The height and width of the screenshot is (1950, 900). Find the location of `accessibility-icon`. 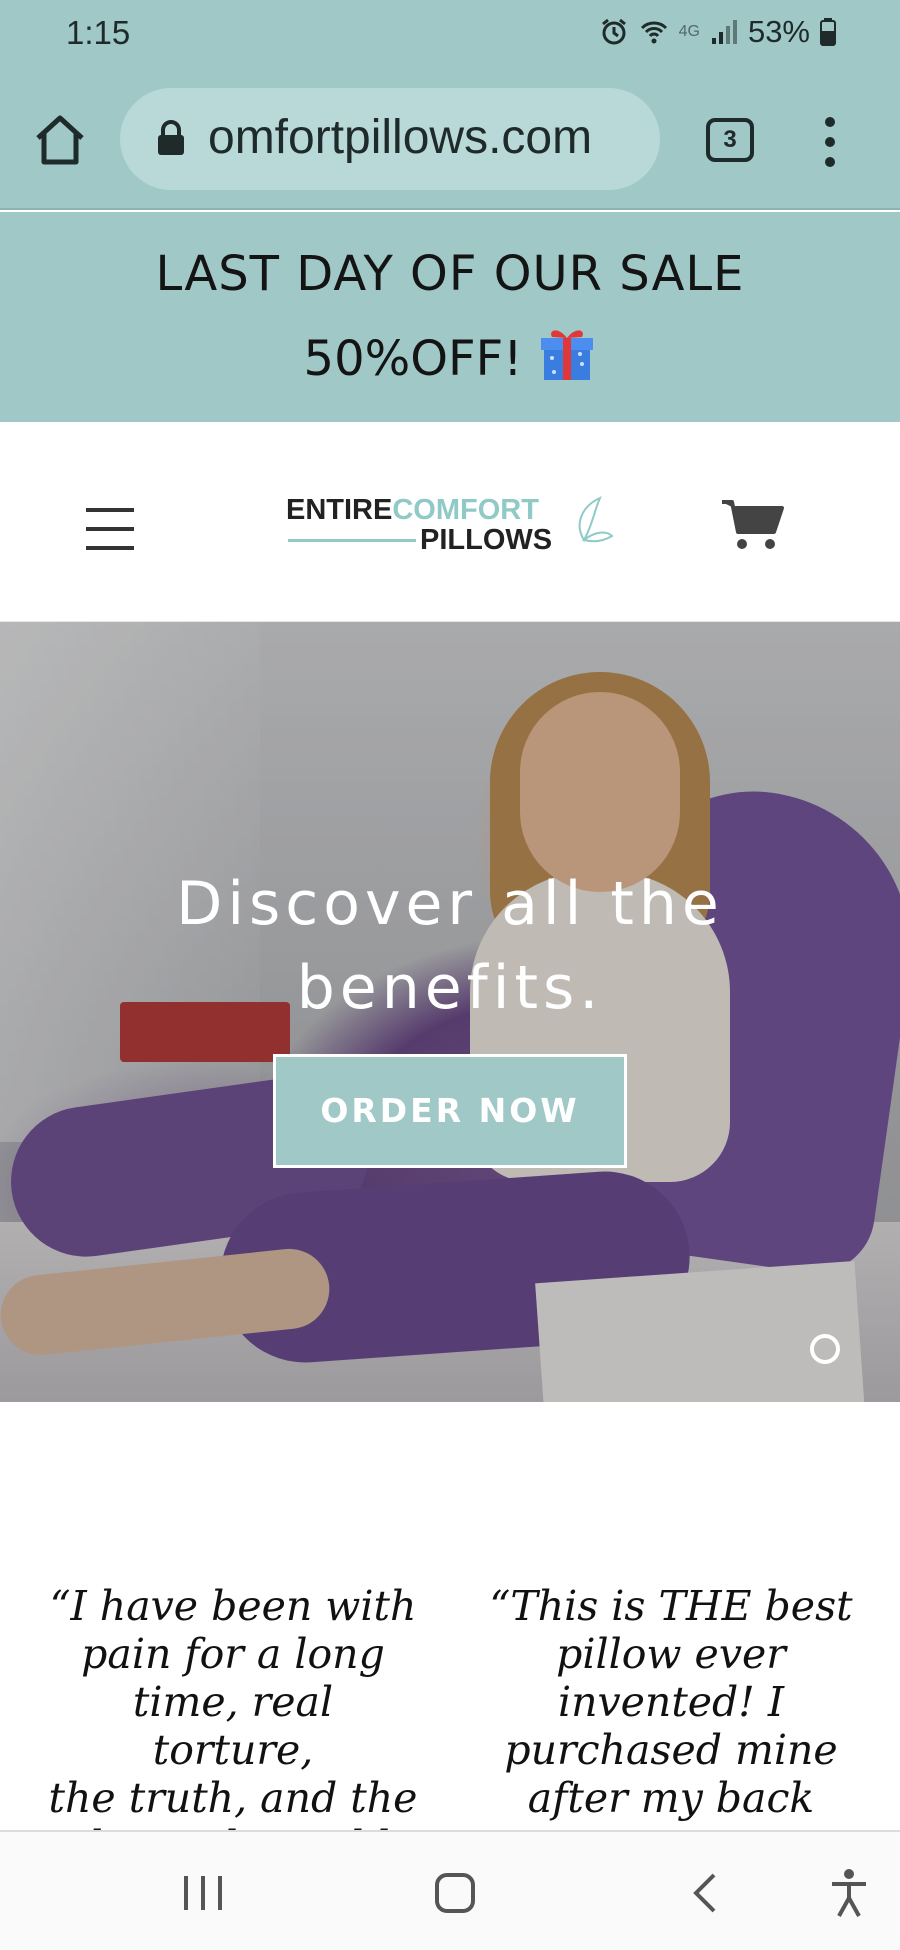

accessibility-icon is located at coordinates (849, 1893).